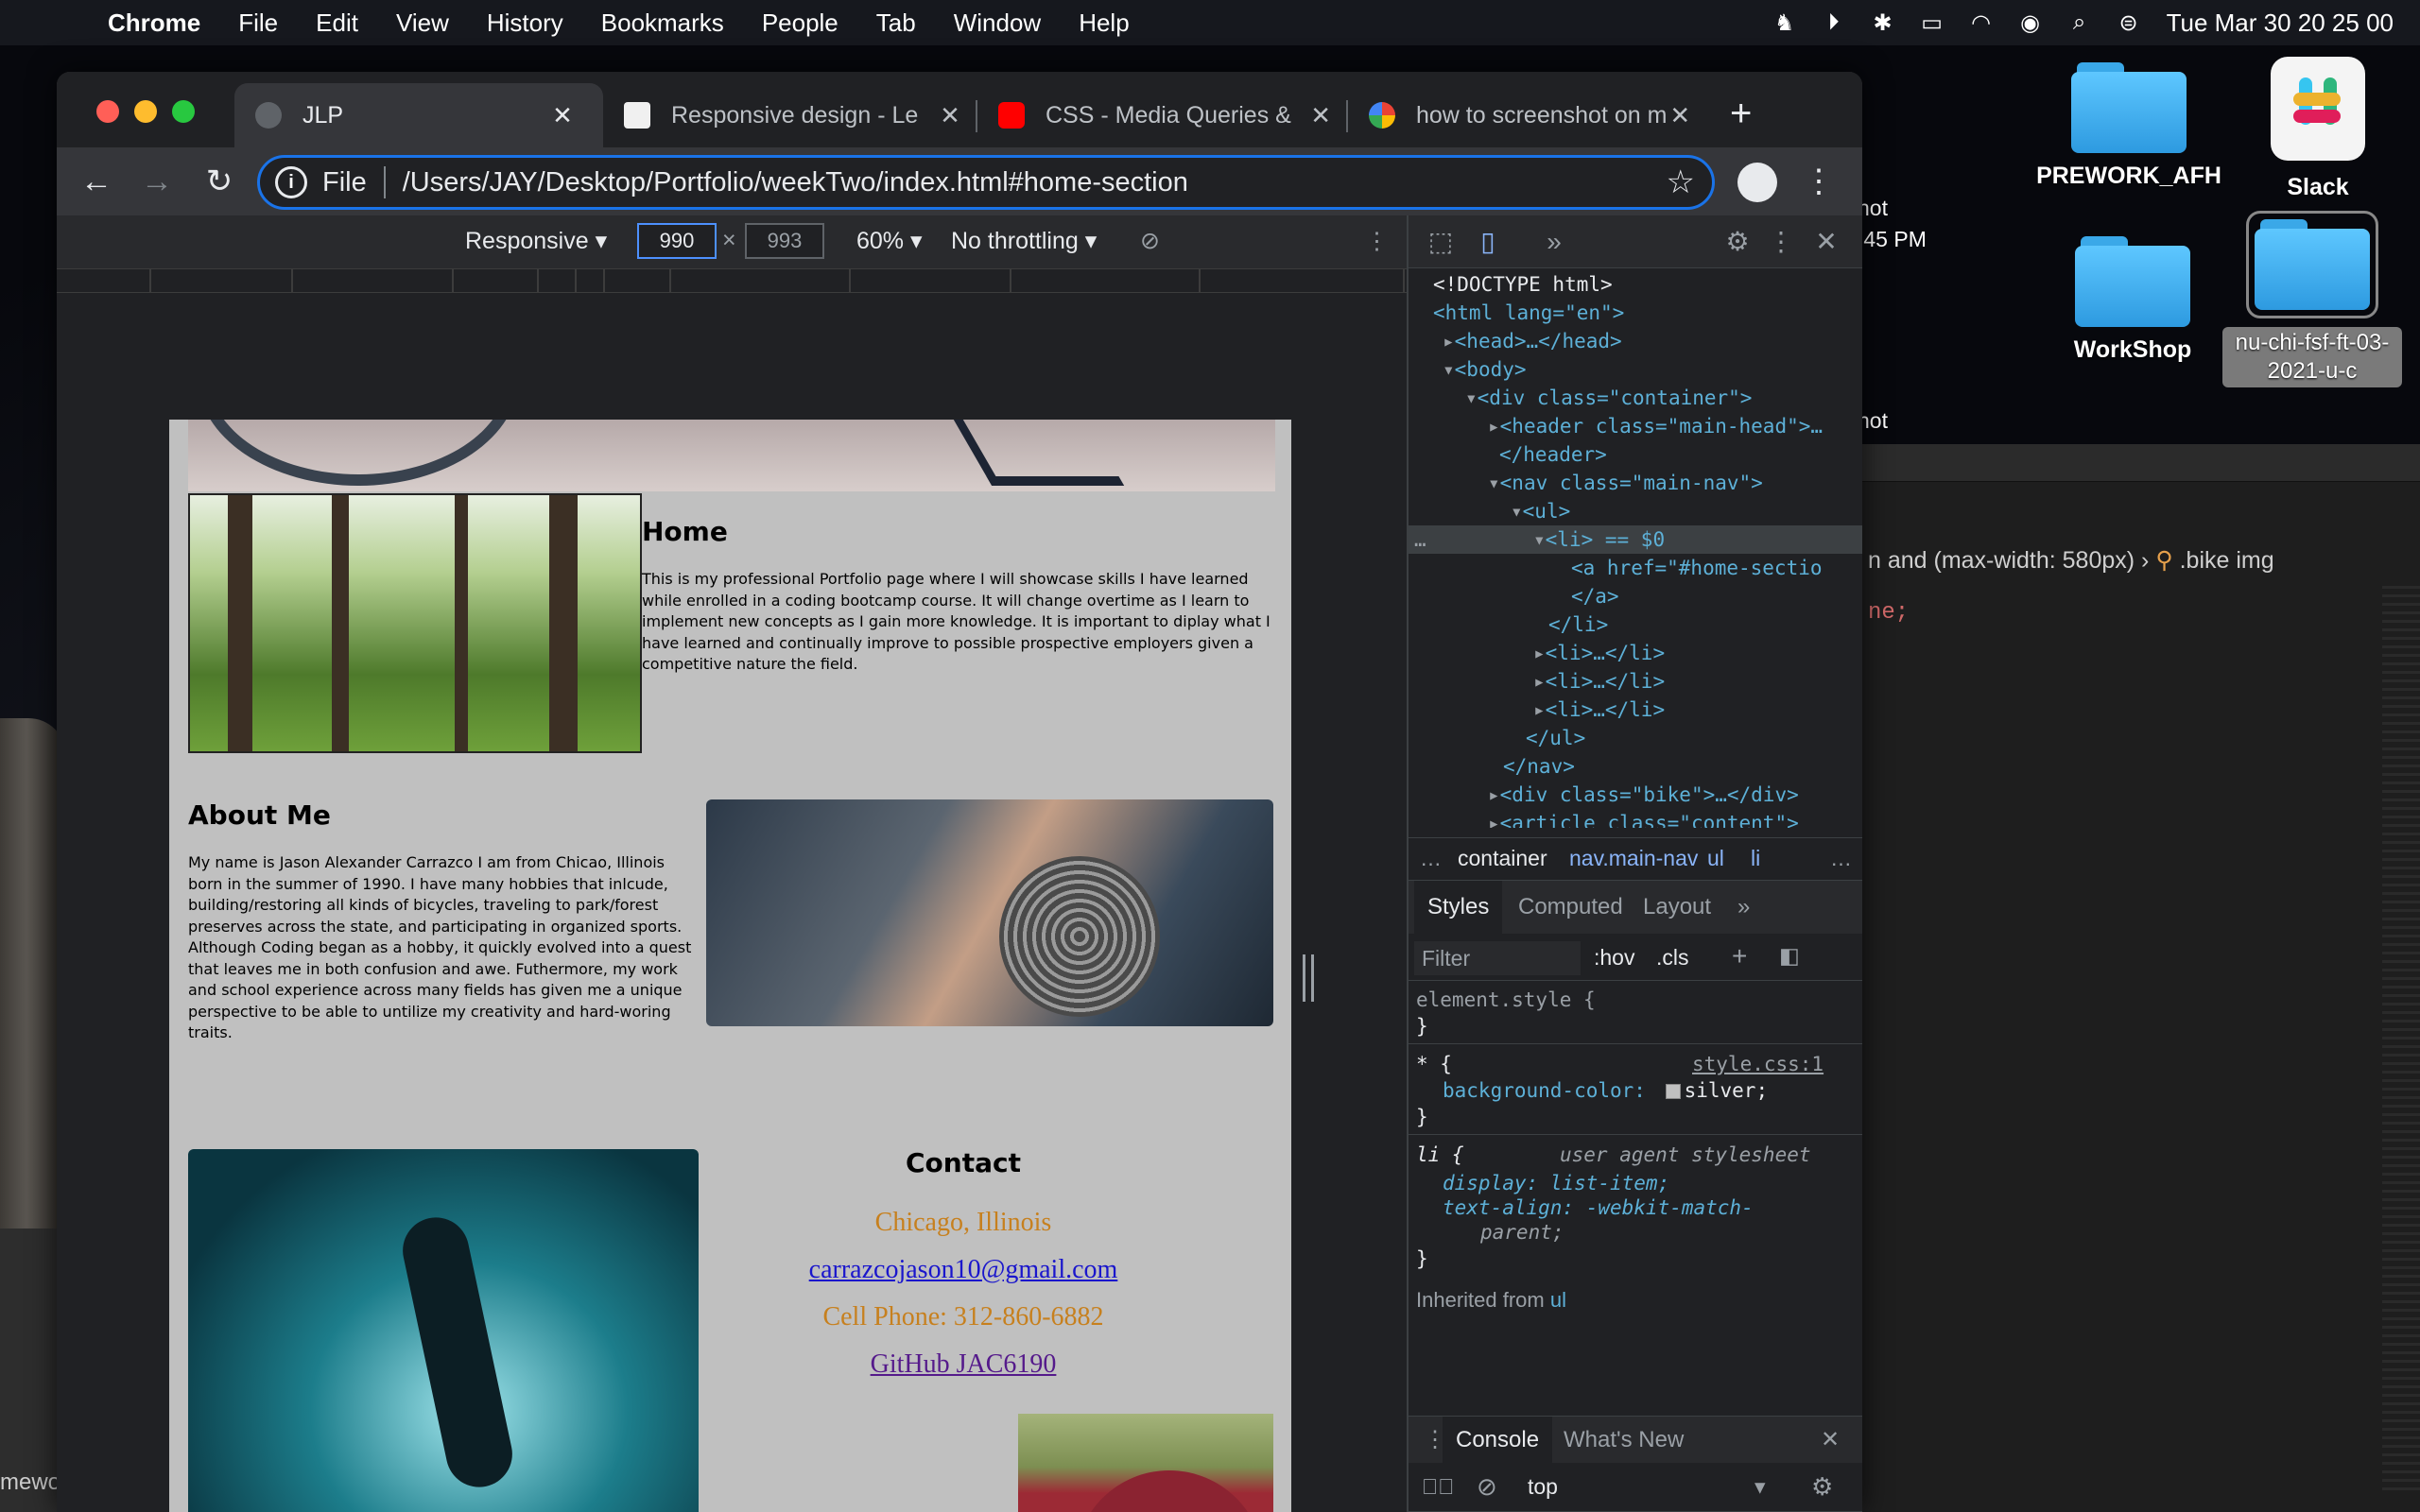 The width and height of the screenshot is (2420, 1512). What do you see at coordinates (1697, 568) in the screenshot?
I see `dom-node: <a href="#home-sectio` at bounding box center [1697, 568].